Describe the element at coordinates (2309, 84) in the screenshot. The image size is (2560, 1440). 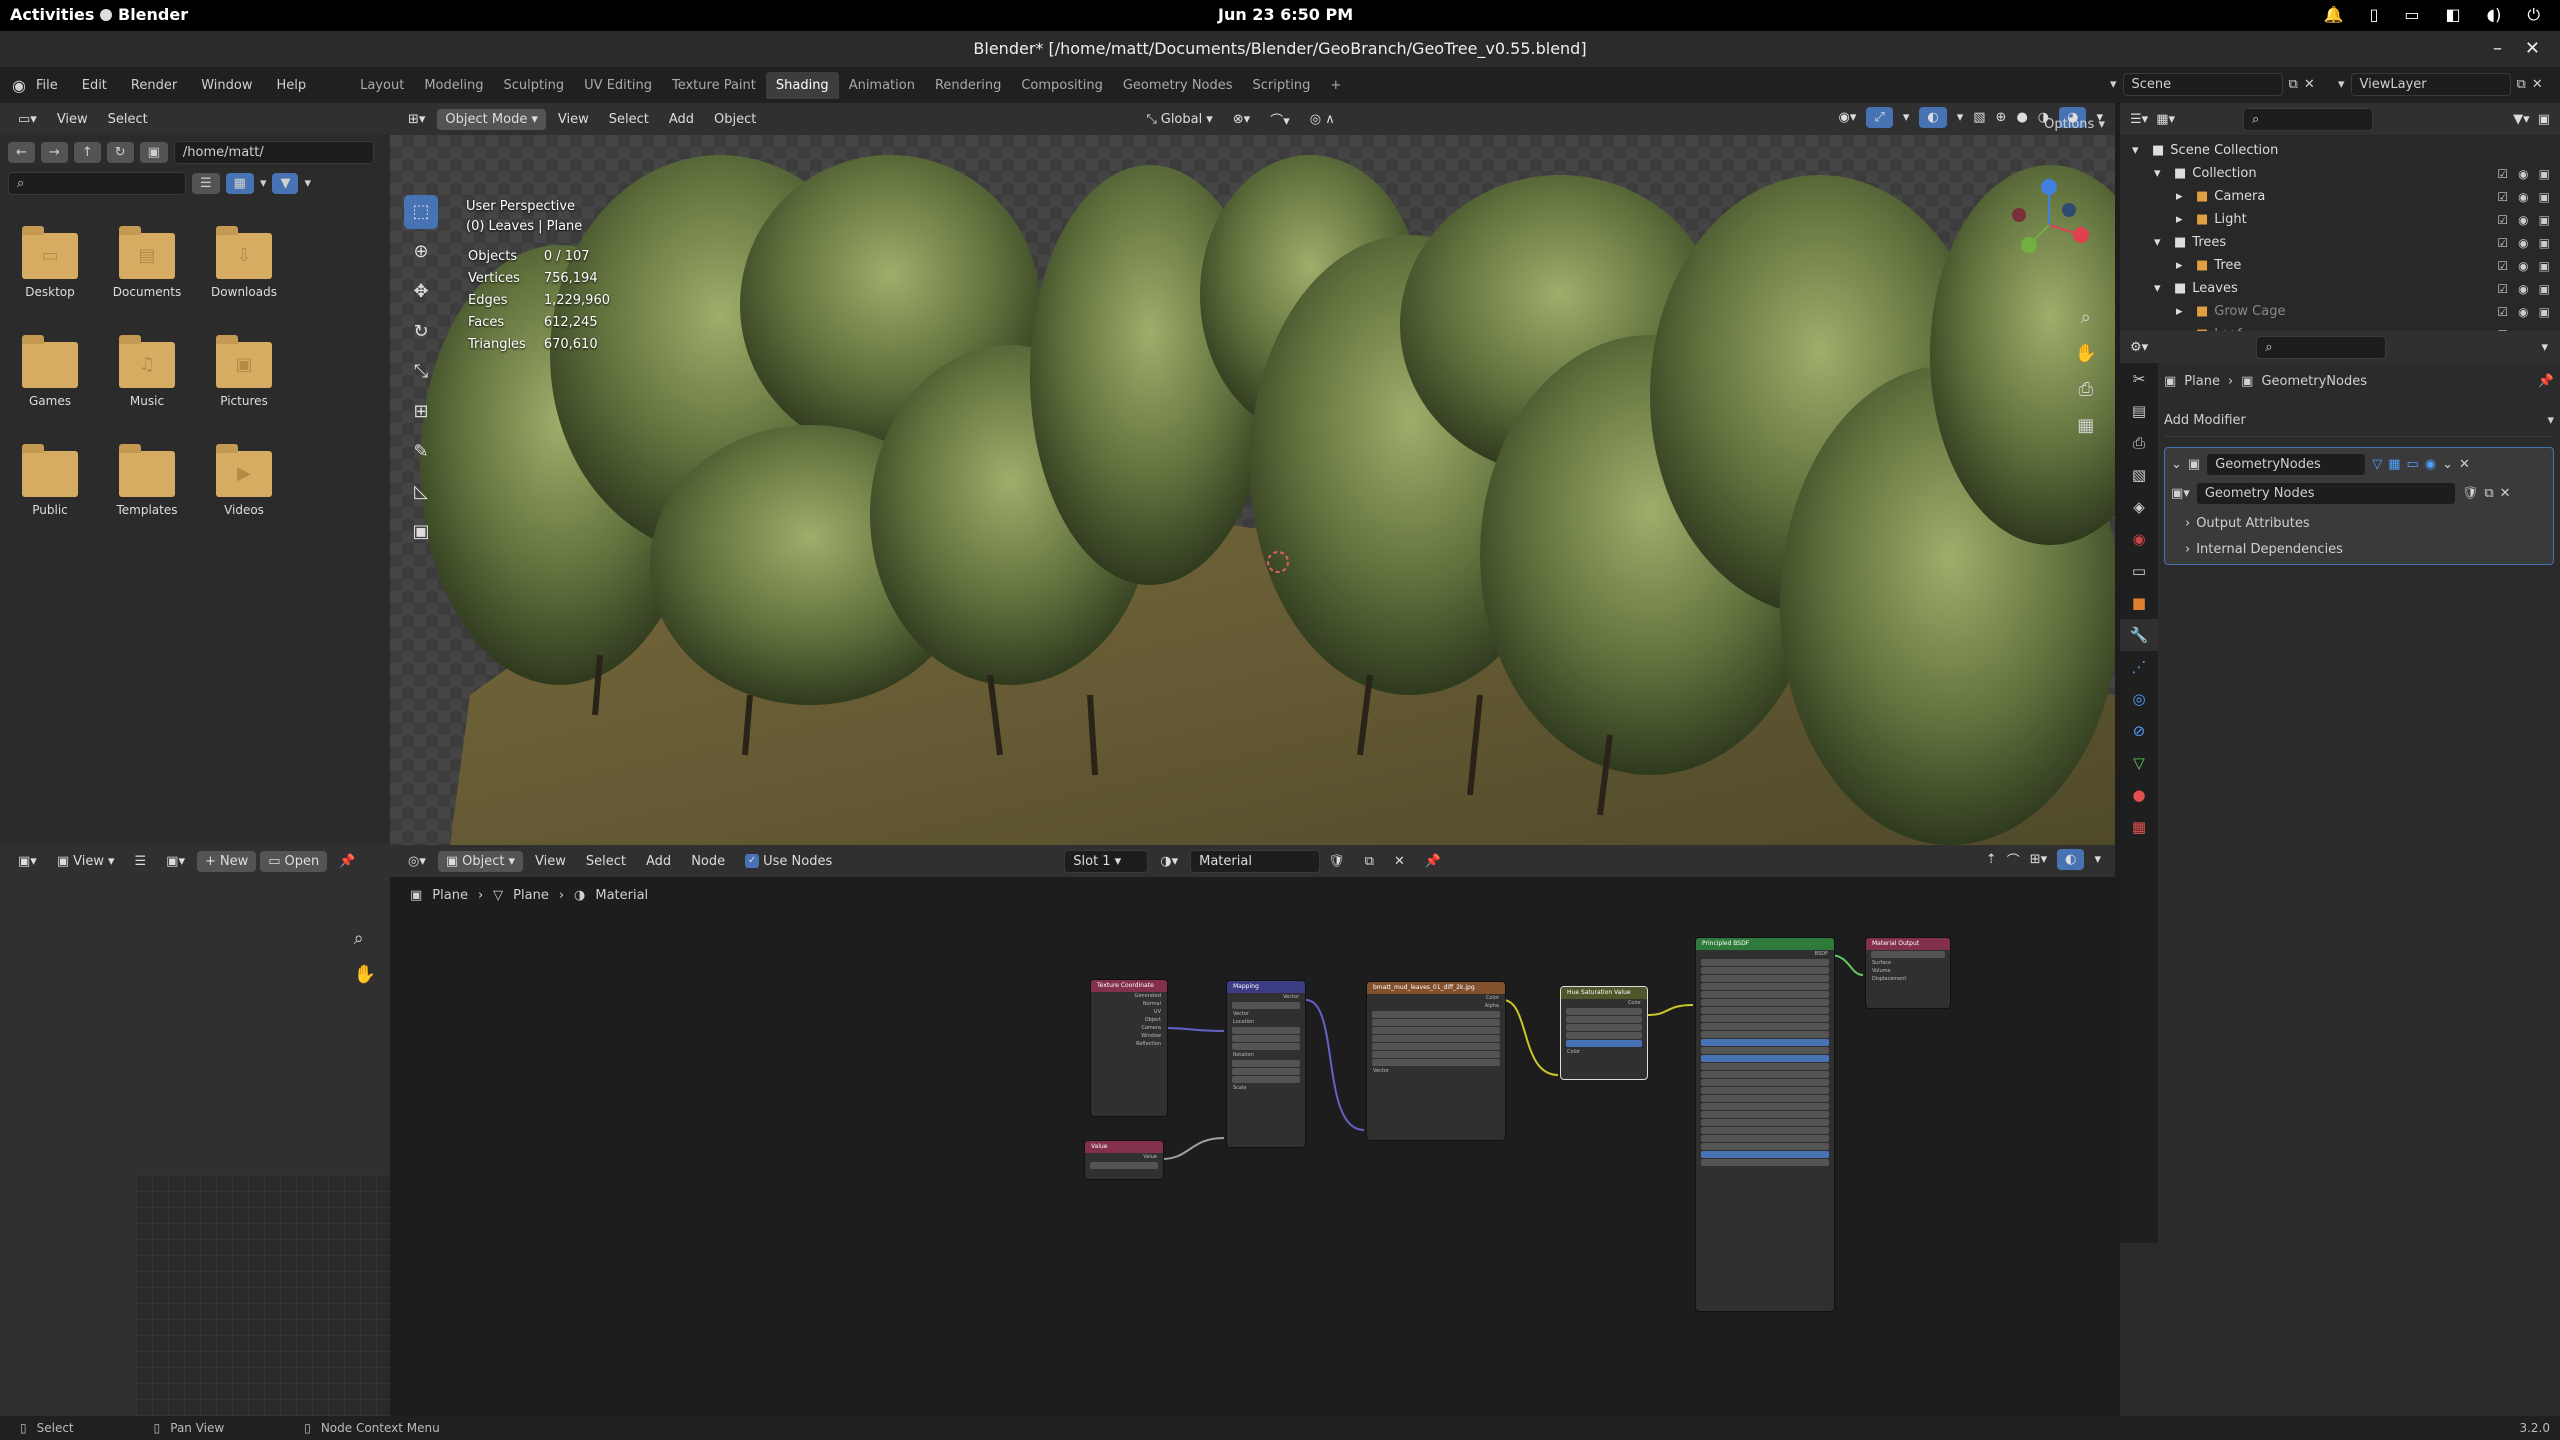
I see `delete-scene-icon: ✕` at that location.